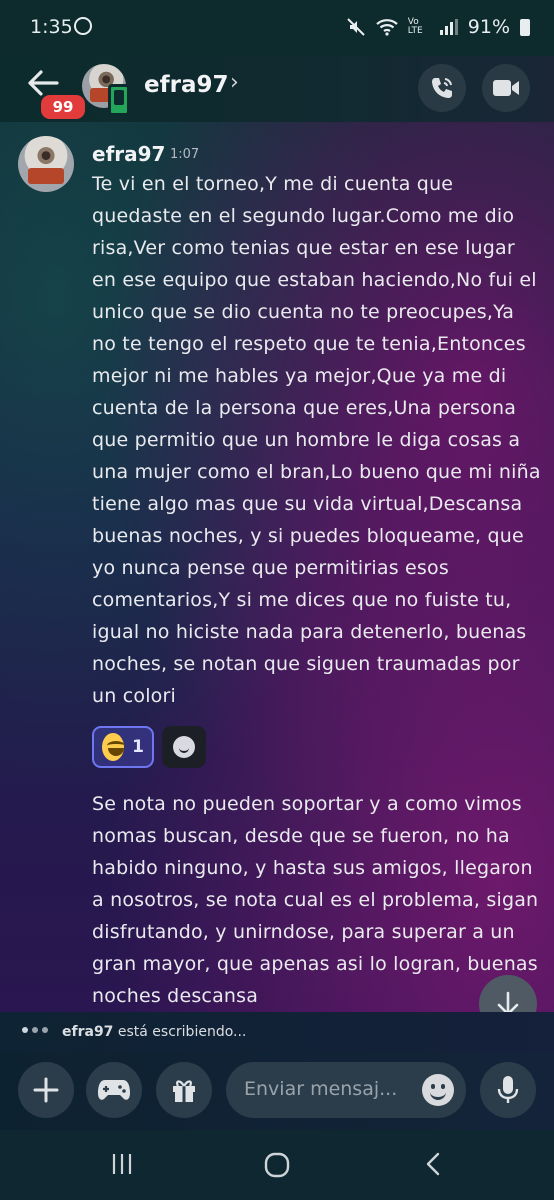  I want to click on battery-percent: 91%, so click(488, 27).